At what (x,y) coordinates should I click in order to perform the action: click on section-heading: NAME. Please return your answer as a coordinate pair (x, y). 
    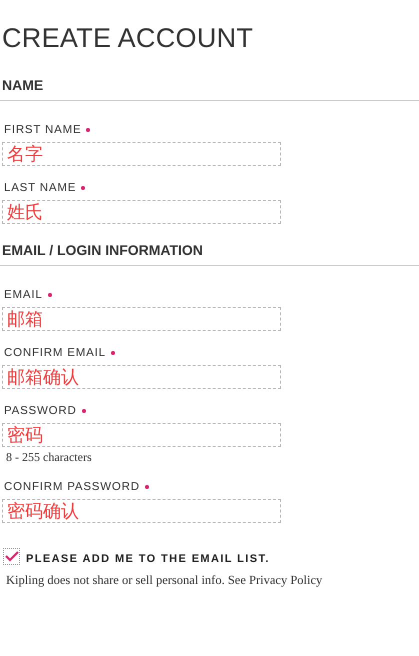
    Looking at the image, I should click on (209, 88).